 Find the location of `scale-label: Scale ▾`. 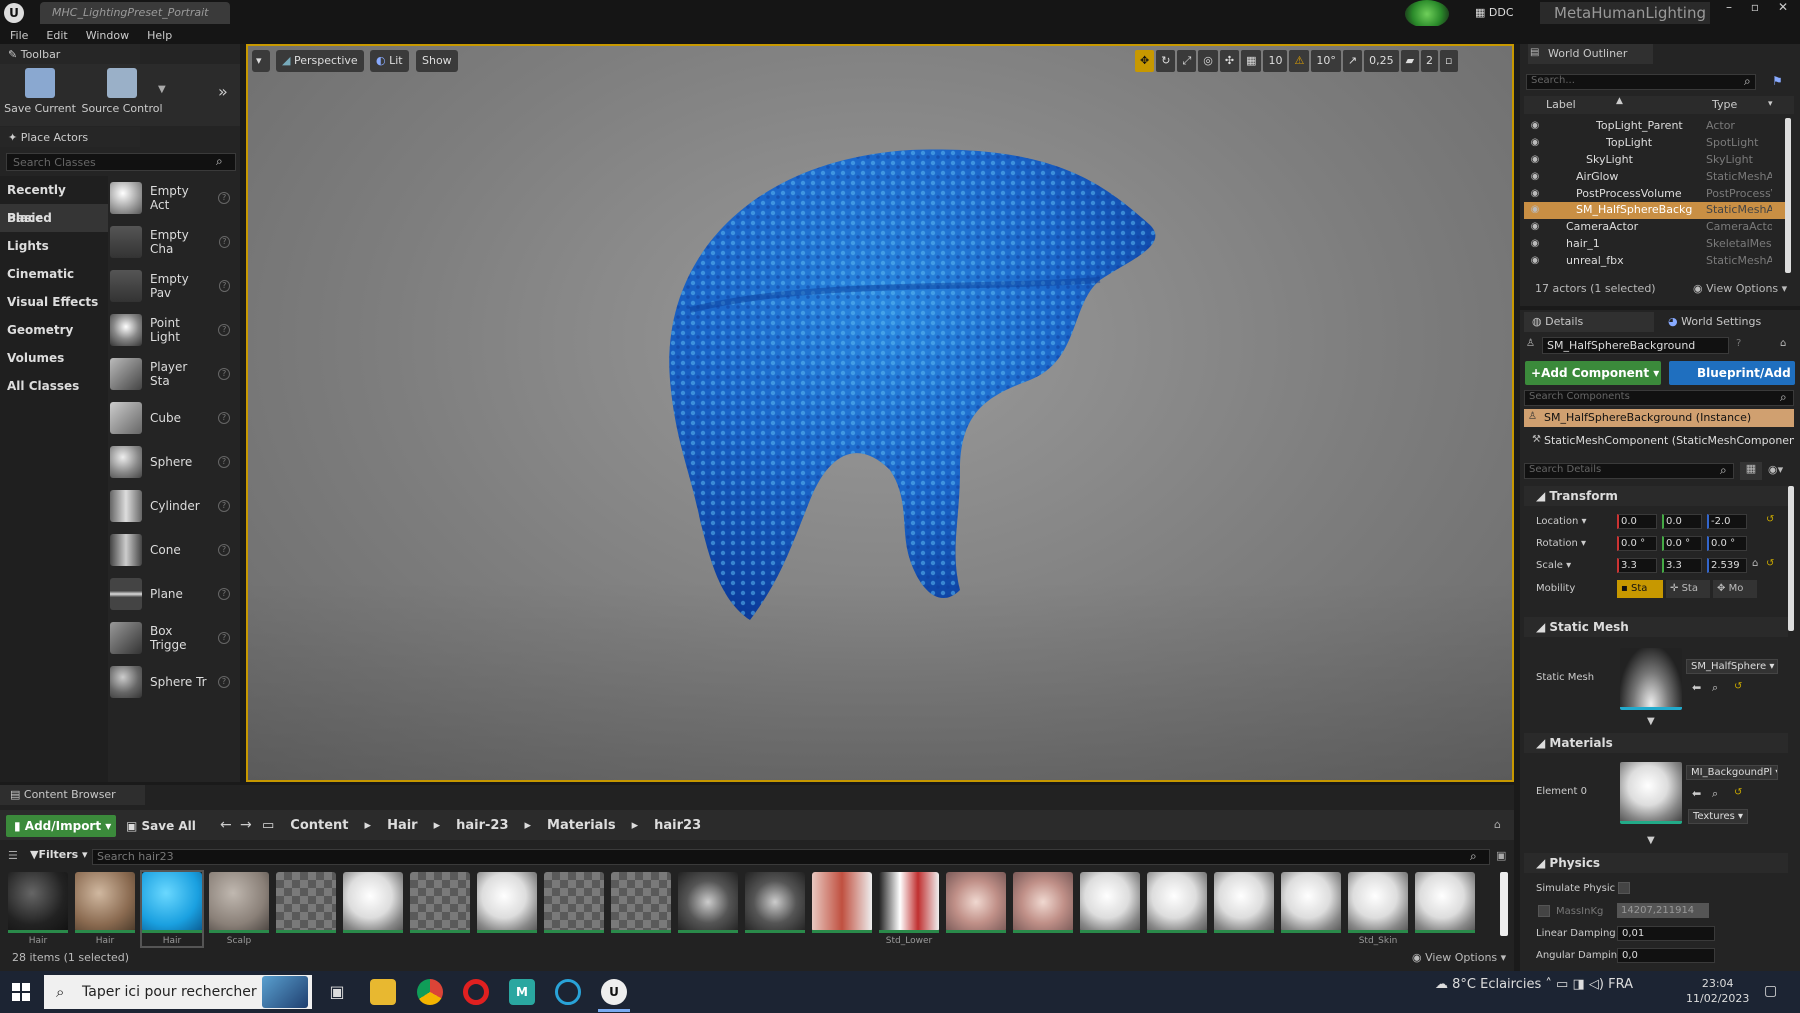

scale-label: Scale ▾ is located at coordinates (1553, 565).